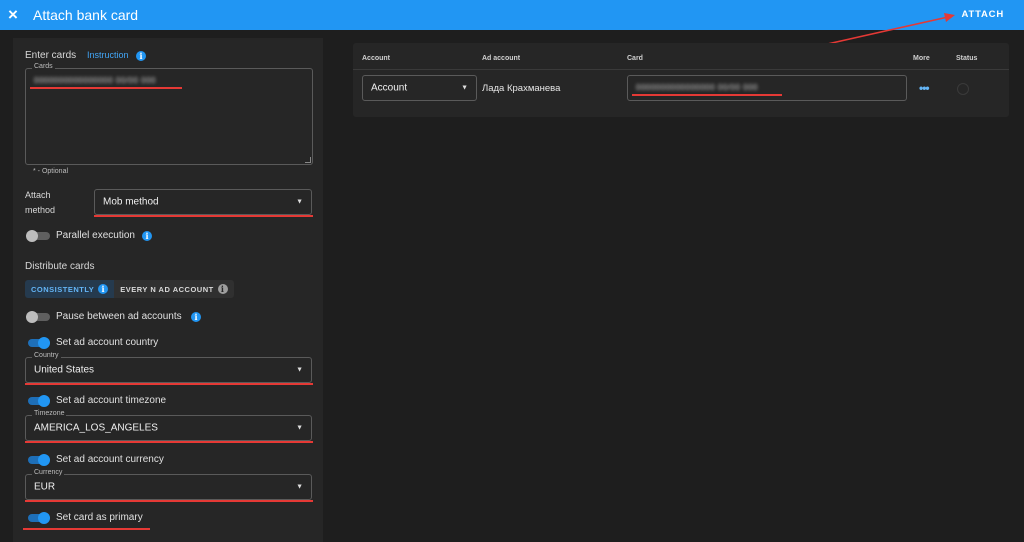  Describe the element at coordinates (38, 195) in the screenshot. I see `attach-method-label-1: Attach` at that location.